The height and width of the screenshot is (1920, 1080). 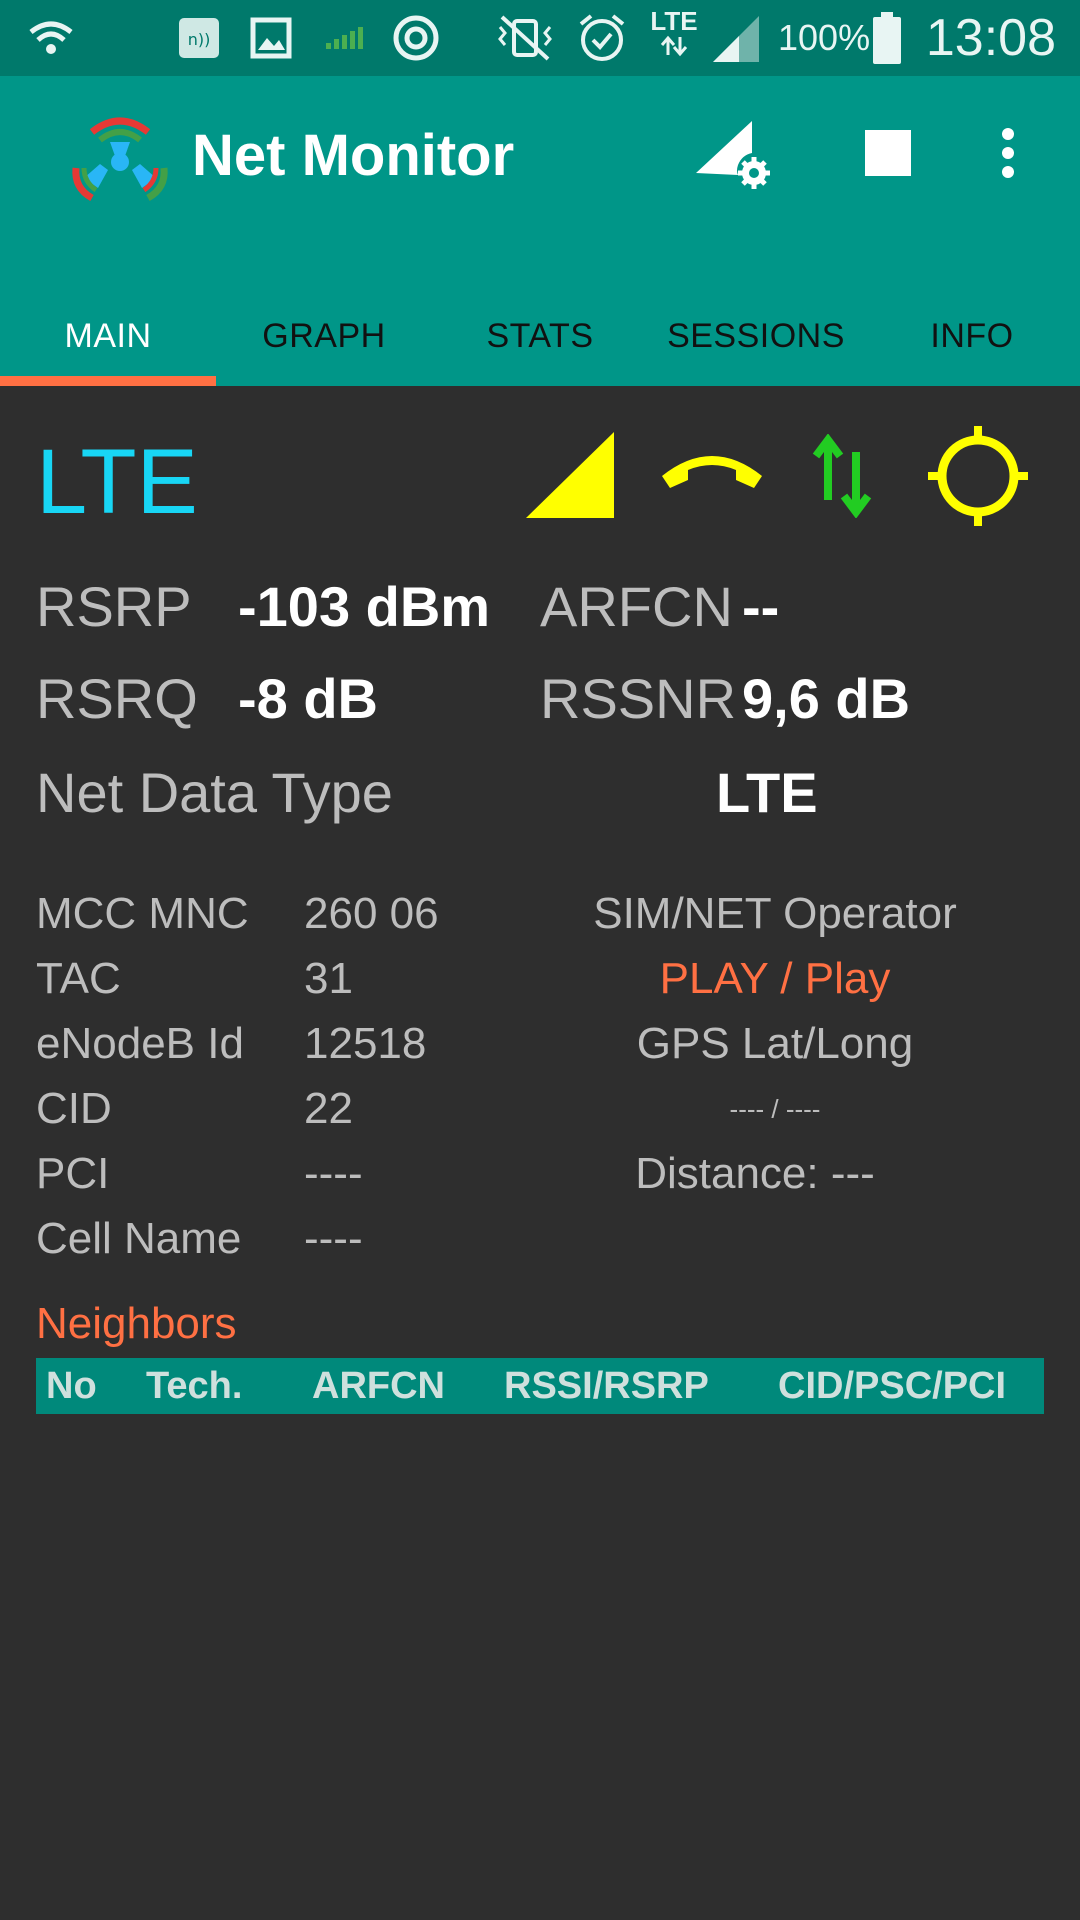 I want to click on operator-value: PLAY / Play, so click(x=775, y=978).